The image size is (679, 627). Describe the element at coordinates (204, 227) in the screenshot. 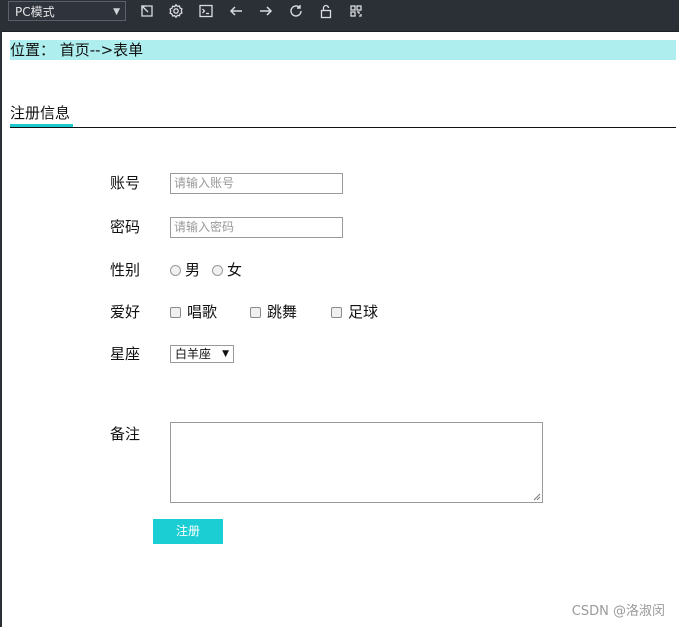

I see `password-placeholder: 请输入密码` at that location.